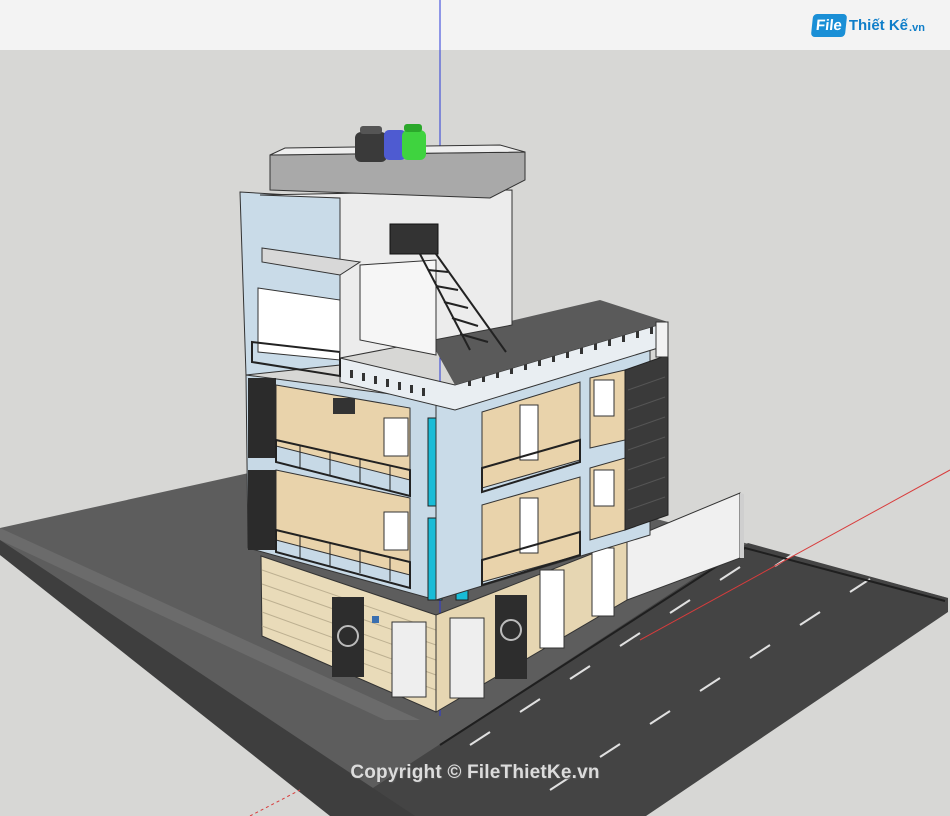 This screenshot has height=816, width=950. Describe the element at coordinates (604, 488) in the screenshot. I see `floor1-right-window` at that location.